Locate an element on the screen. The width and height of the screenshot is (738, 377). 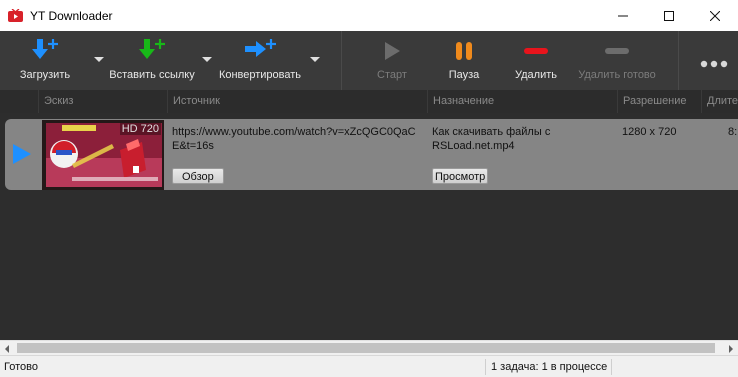
download-label: Загрузить is located at coordinates (45, 75).